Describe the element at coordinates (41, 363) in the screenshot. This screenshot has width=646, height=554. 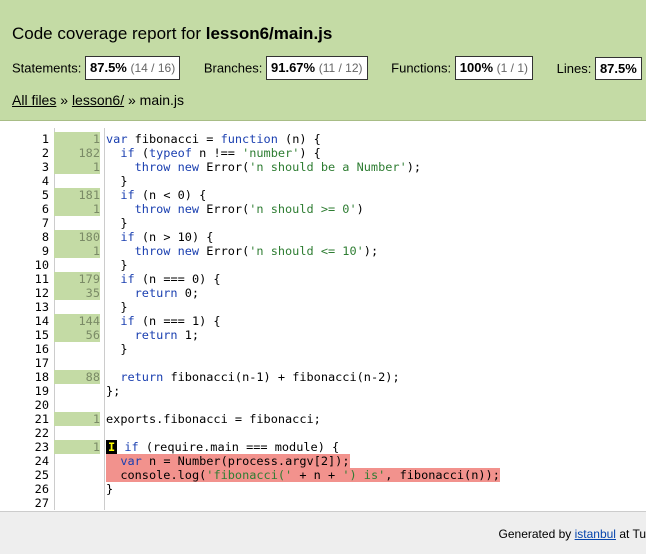
I see `line-number: 17` at that location.